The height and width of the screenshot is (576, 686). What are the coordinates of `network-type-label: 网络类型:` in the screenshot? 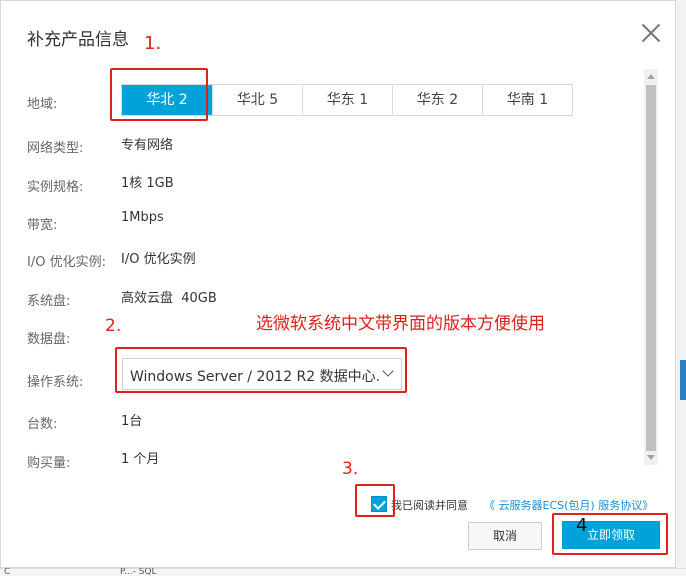 It's located at (55, 148).